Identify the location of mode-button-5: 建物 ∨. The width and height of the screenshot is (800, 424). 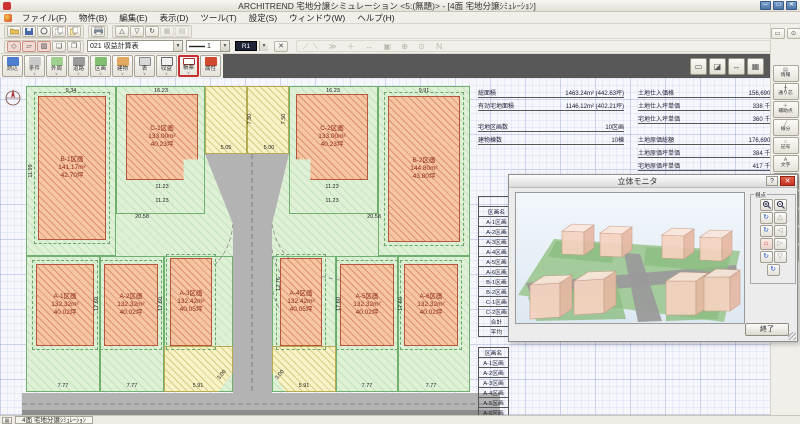
(122, 66).